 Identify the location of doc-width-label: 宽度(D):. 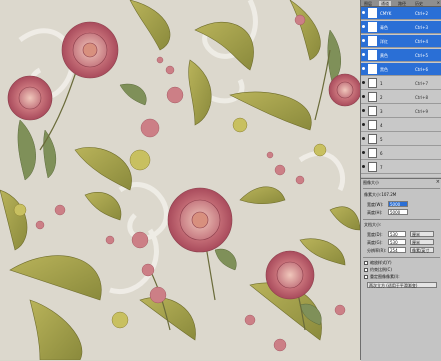
(375, 234).